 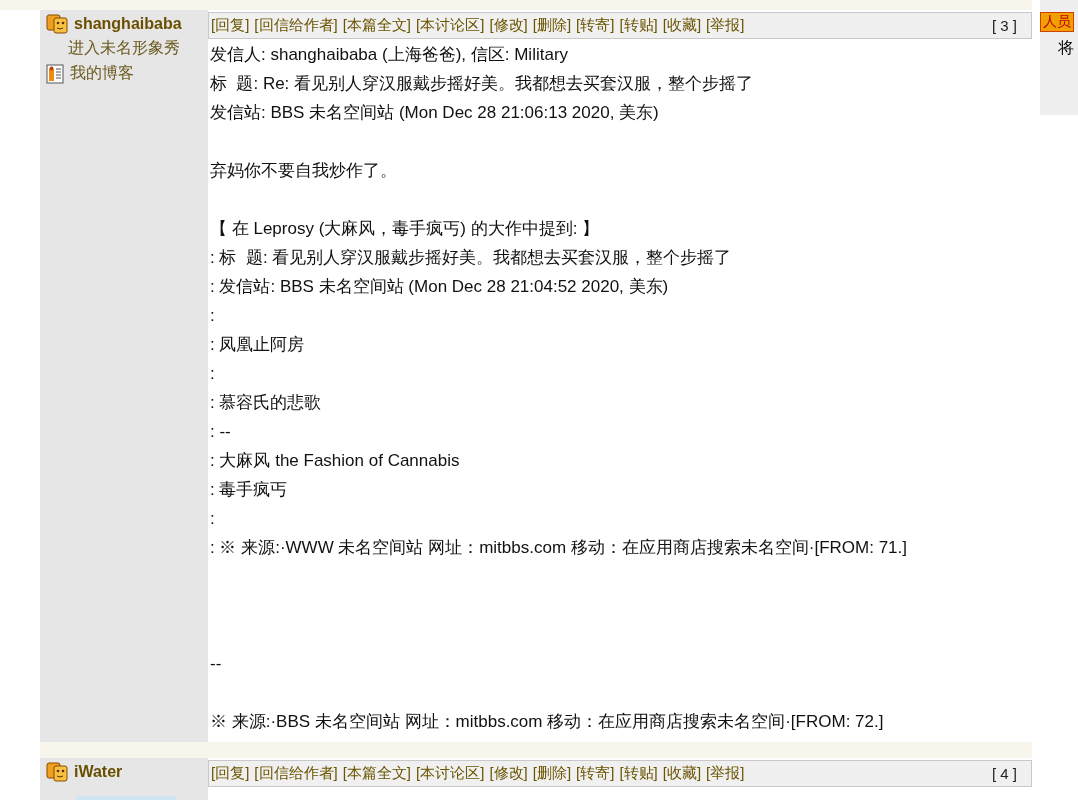 What do you see at coordinates (482, 84) in the screenshot?
I see `text-line: 标 题: Re: 看见别人穿汉服戴步摇好美。我都想去买套汉服，整个步摇了` at bounding box center [482, 84].